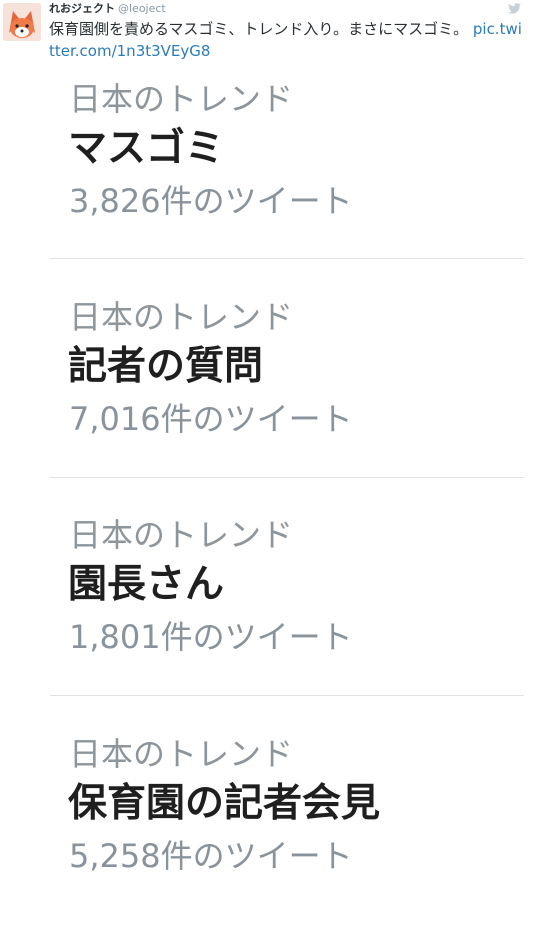 The width and height of the screenshot is (533, 950). I want to click on fox-avatar-icon, so click(22, 22).